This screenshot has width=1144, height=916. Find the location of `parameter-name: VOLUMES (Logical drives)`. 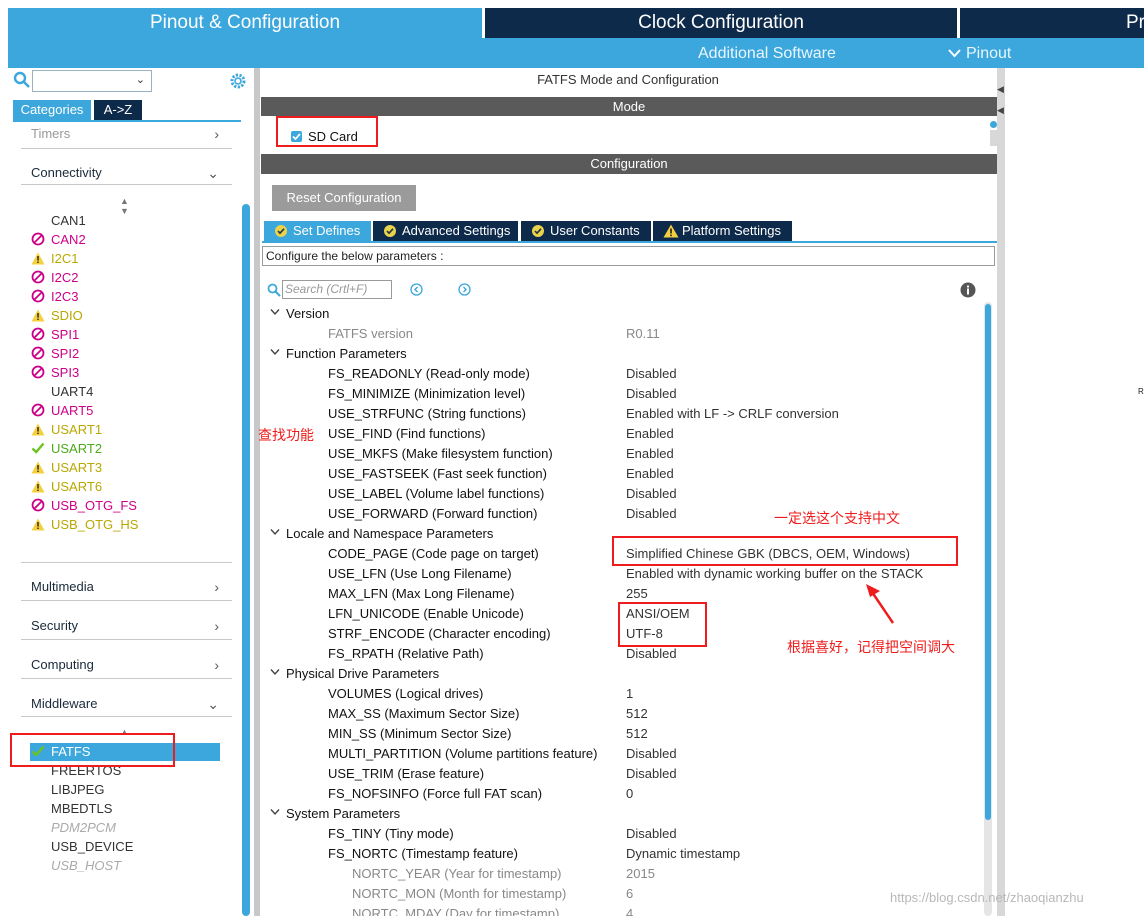

parameter-name: VOLUMES (Logical drives) is located at coordinates (405, 694).